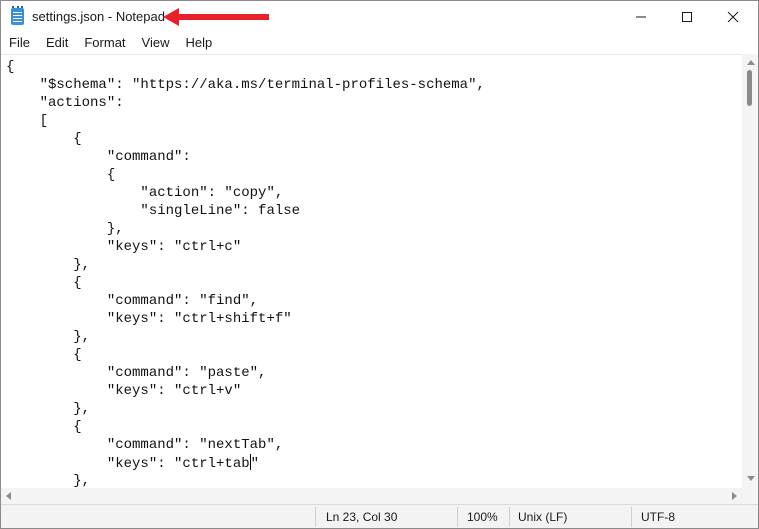 This screenshot has height=529, width=759. Describe the element at coordinates (65, 103) in the screenshot. I see `editor-line: "actions":` at that location.